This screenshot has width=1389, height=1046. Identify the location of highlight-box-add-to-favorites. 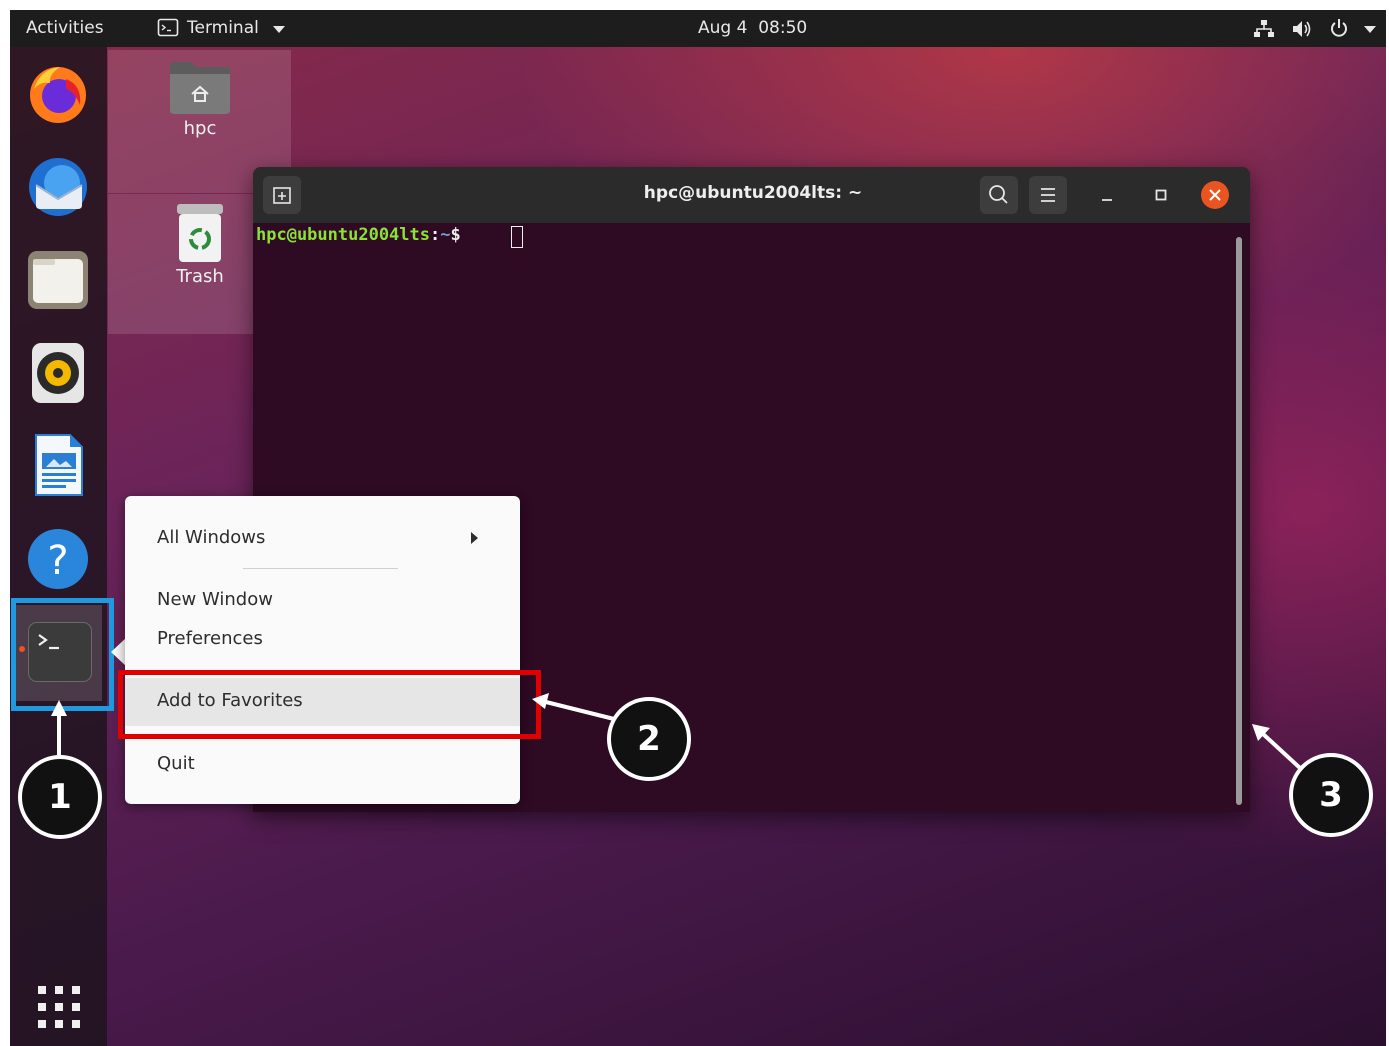
(329, 704).